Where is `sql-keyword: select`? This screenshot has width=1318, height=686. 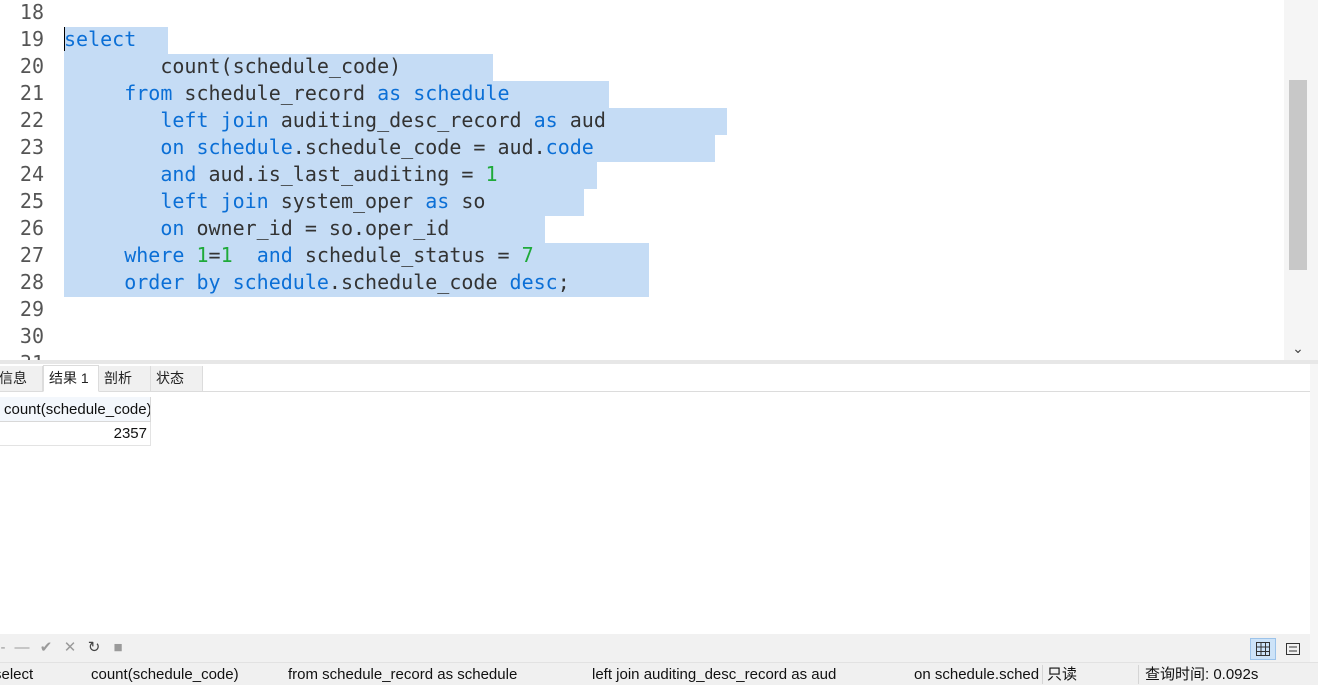
sql-keyword: select is located at coordinates (100, 39).